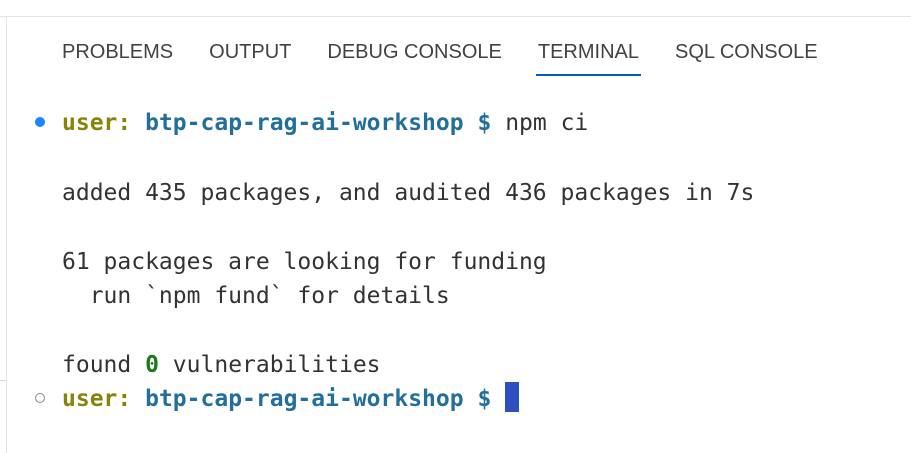 The height and width of the screenshot is (453, 911). Describe the element at coordinates (746, 52) in the screenshot. I see `tab-sql-console: SQL CONSOLE` at that location.